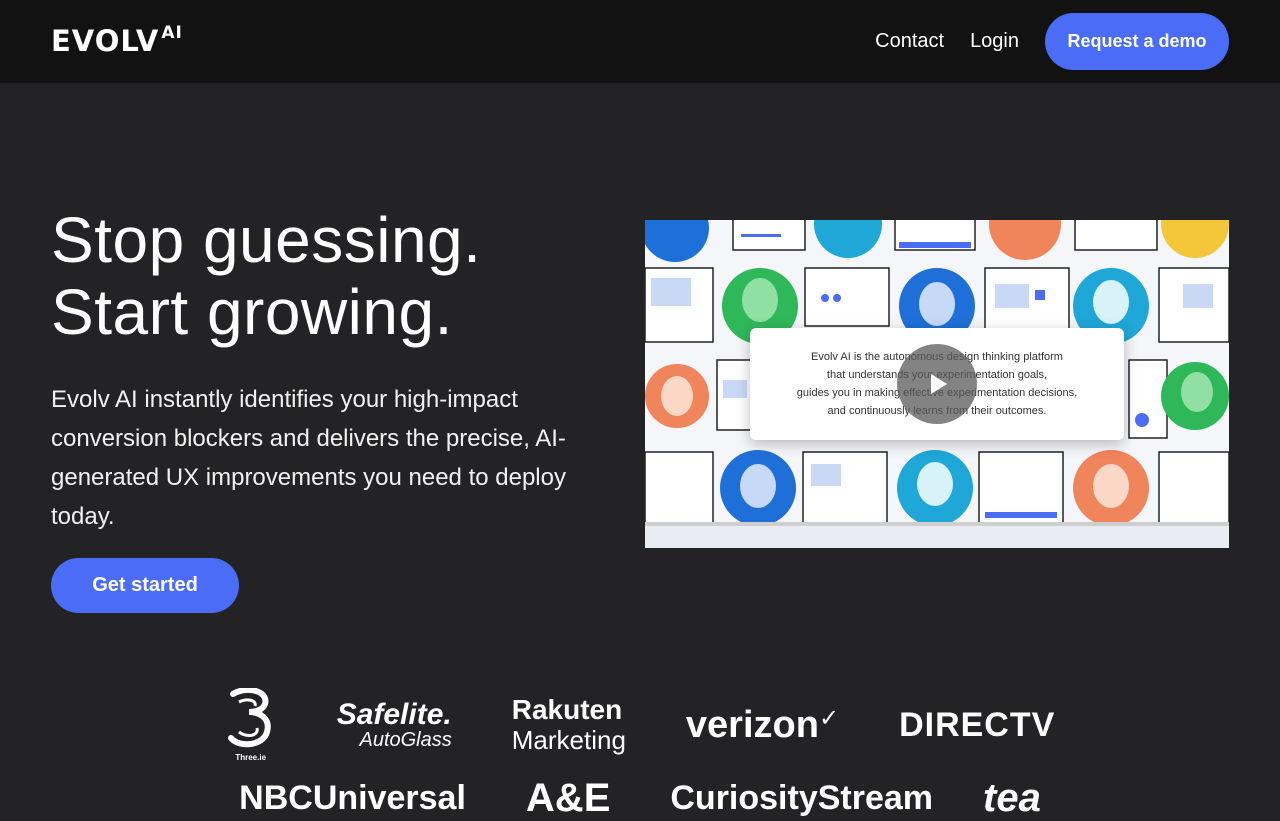 Image resolution: width=1280 pixels, height=821 pixels. I want to click on logo-directv: DIRECTV, so click(977, 724).